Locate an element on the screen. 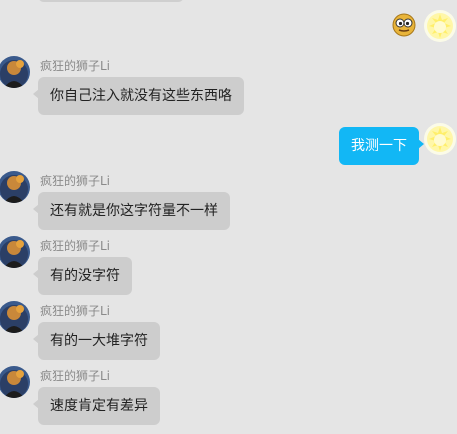 This screenshot has width=457, height=434. emoji-face-icon is located at coordinates (404, 25).